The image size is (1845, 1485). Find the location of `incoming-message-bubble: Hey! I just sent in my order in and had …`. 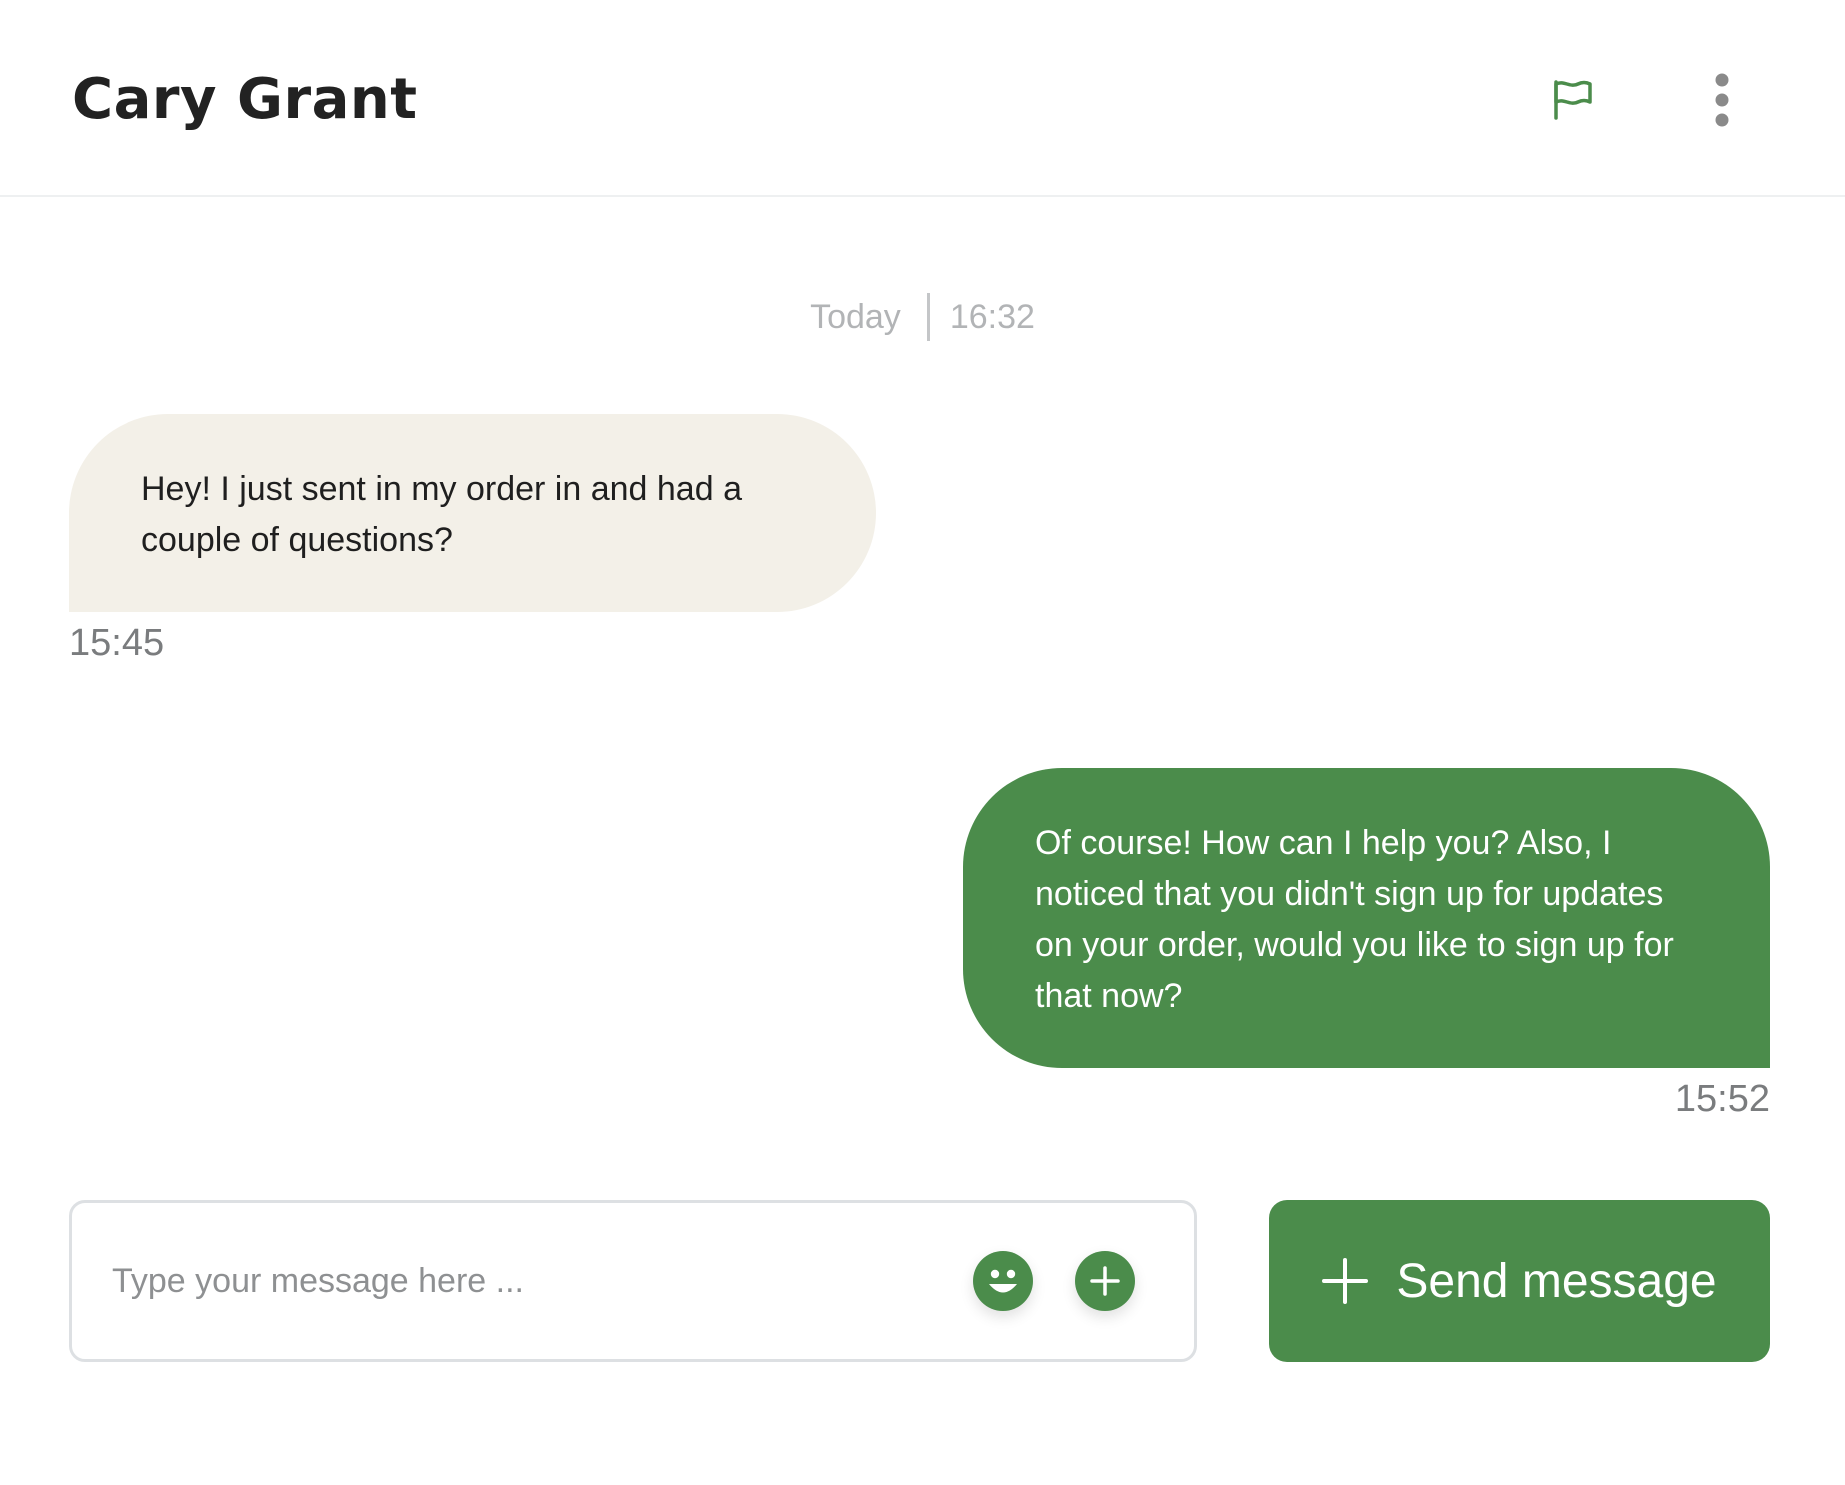

incoming-message-bubble: Hey! I just sent in my order in and had … is located at coordinates (472, 513).